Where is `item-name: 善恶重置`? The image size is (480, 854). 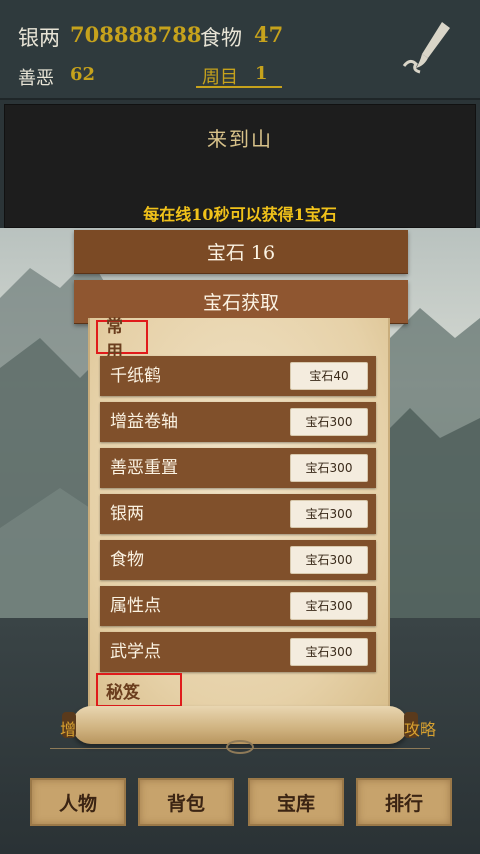 item-name: 善恶重置 is located at coordinates (144, 468).